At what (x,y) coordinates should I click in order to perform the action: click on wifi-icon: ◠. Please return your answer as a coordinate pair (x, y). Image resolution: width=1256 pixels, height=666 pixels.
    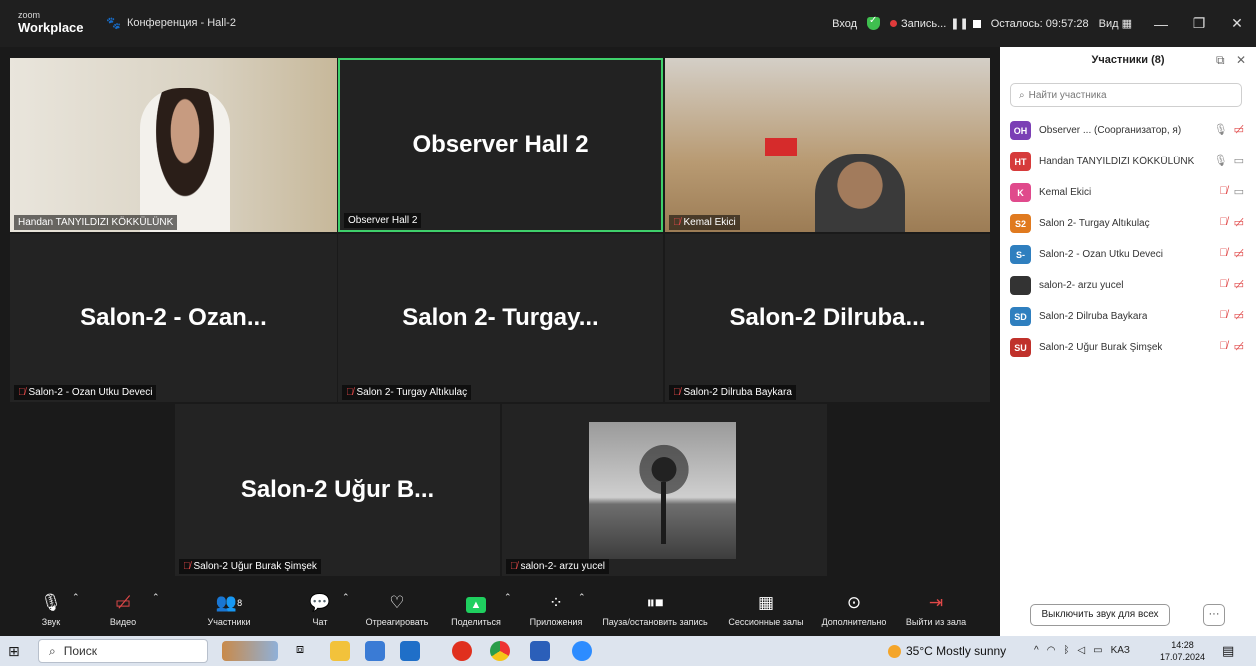
    Looking at the image, I should click on (1051, 650).